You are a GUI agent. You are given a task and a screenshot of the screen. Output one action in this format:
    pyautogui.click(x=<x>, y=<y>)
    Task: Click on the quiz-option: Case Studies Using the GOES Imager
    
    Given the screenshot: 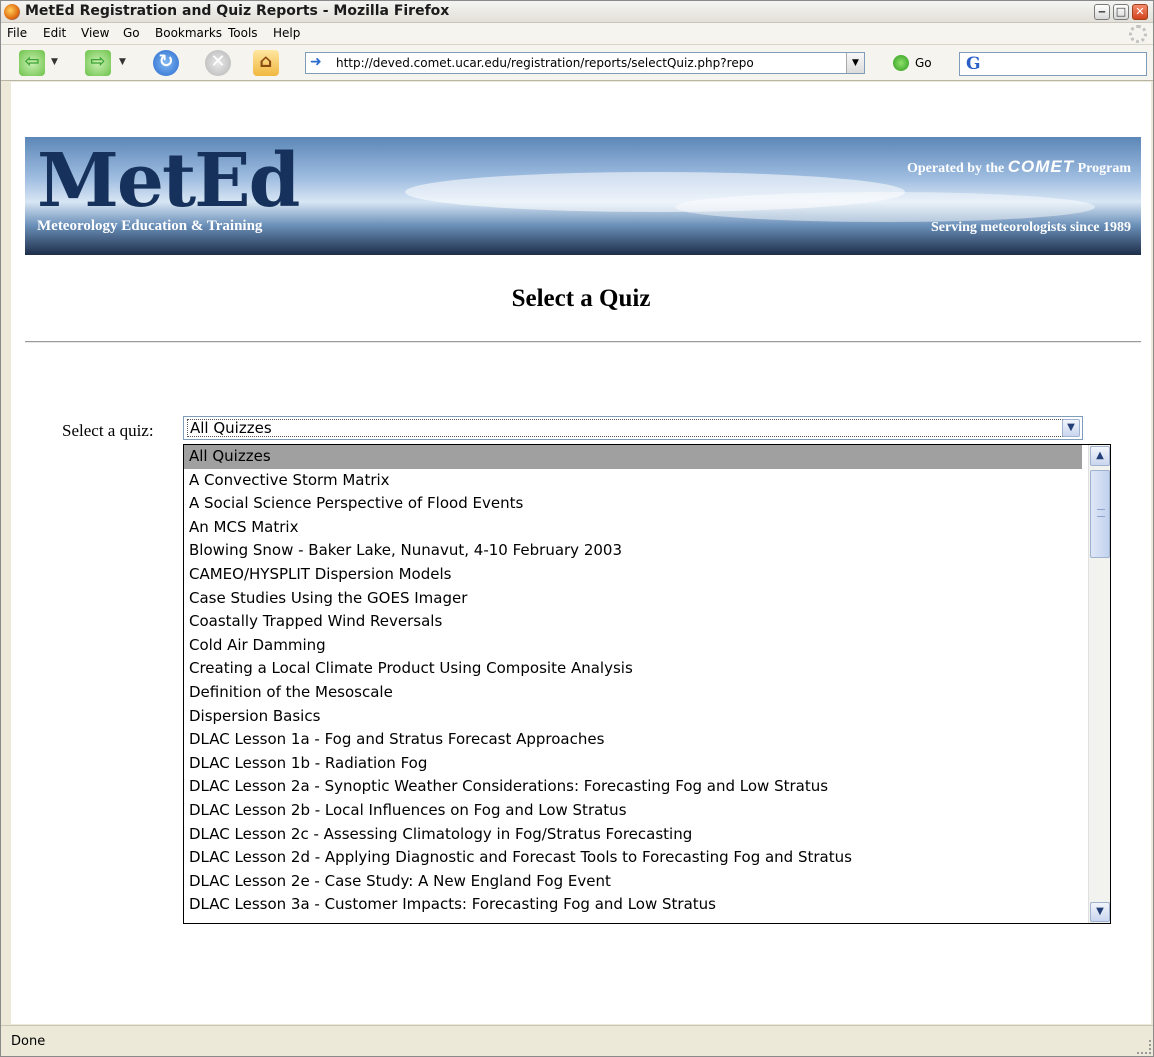 What is the action you would take?
    pyautogui.click(x=633, y=599)
    